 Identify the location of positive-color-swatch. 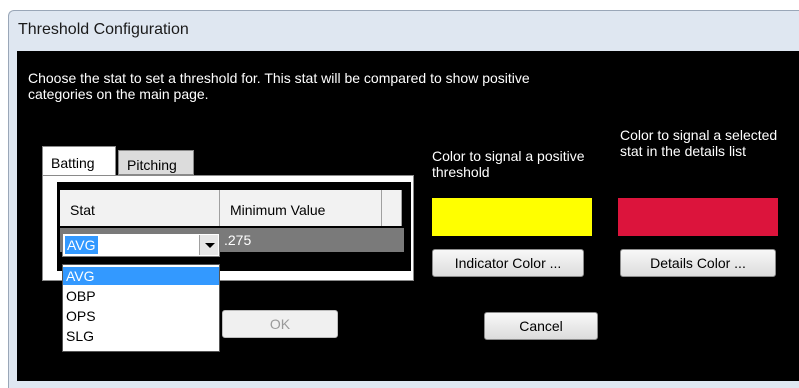
(512, 217).